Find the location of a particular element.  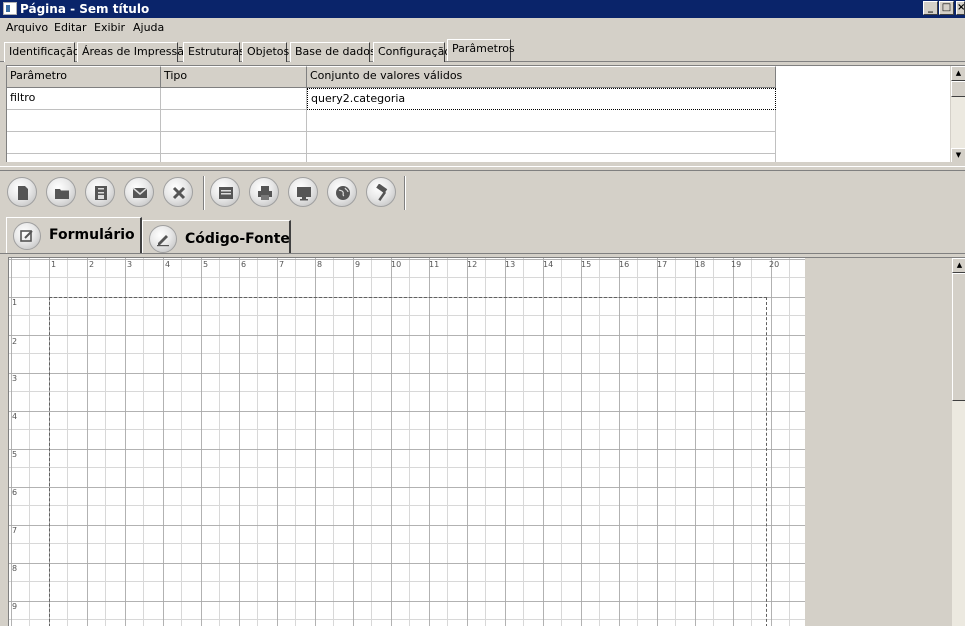

delete-icon is located at coordinates (179, 193).